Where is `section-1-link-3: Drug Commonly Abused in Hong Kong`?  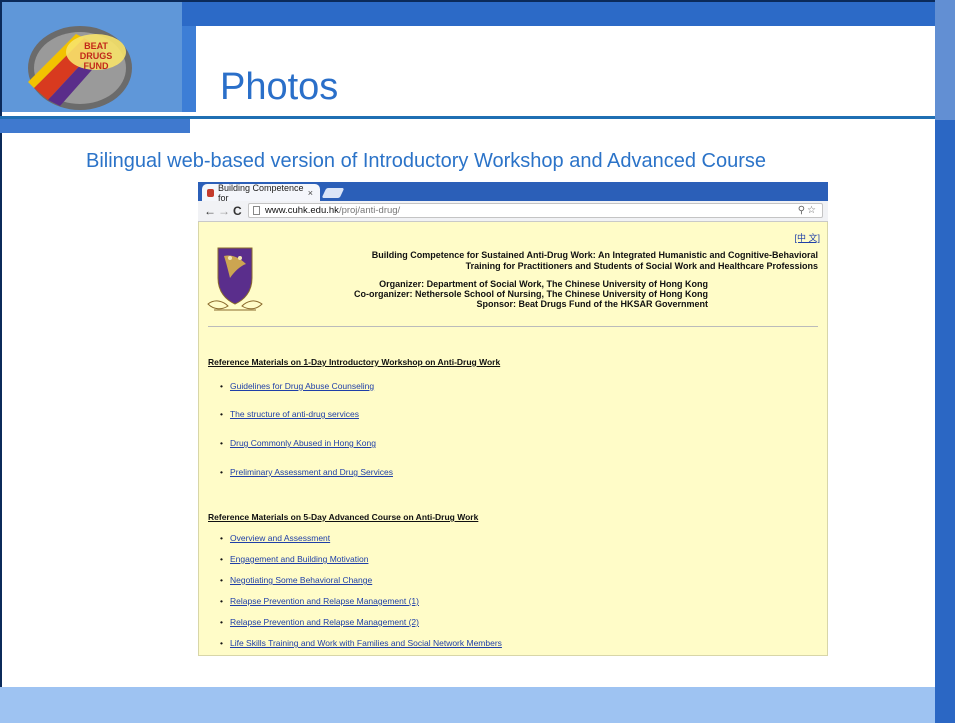 section-1-link-3: Drug Commonly Abused in Hong Kong is located at coordinates (303, 443).